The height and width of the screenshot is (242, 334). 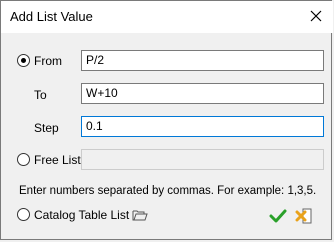 What do you see at coordinates (23, 60) in the screenshot?
I see `from-radio` at bounding box center [23, 60].